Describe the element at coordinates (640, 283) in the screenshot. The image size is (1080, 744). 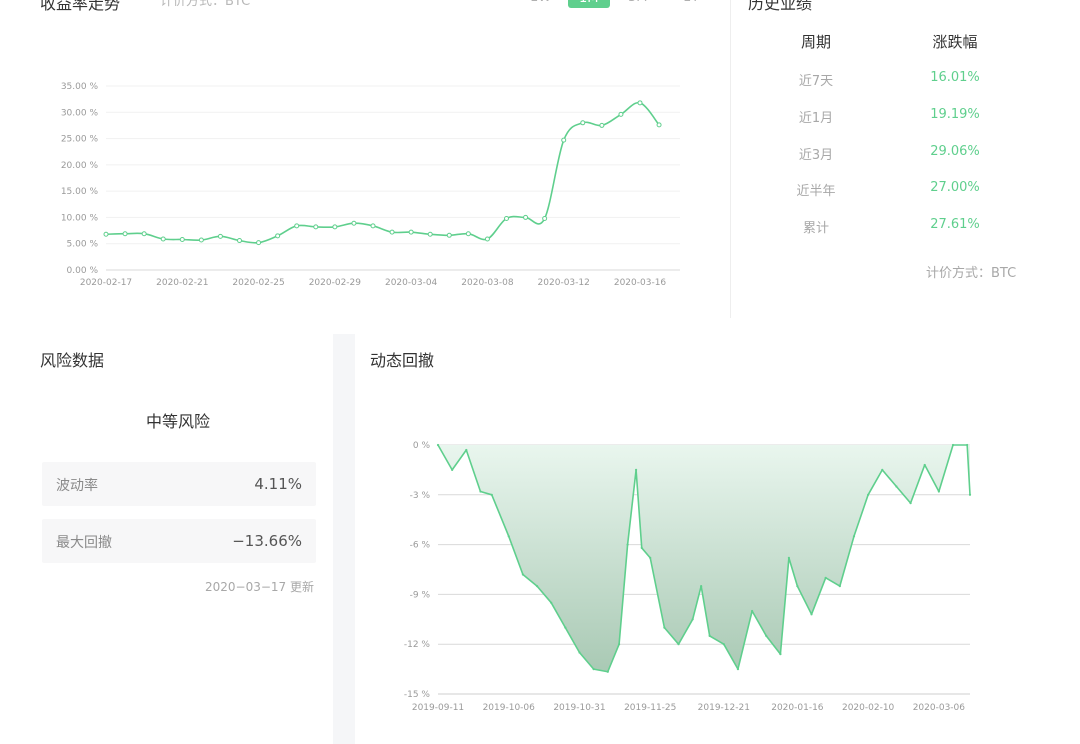
I see `x-tick-label: 2020-03-16` at that location.